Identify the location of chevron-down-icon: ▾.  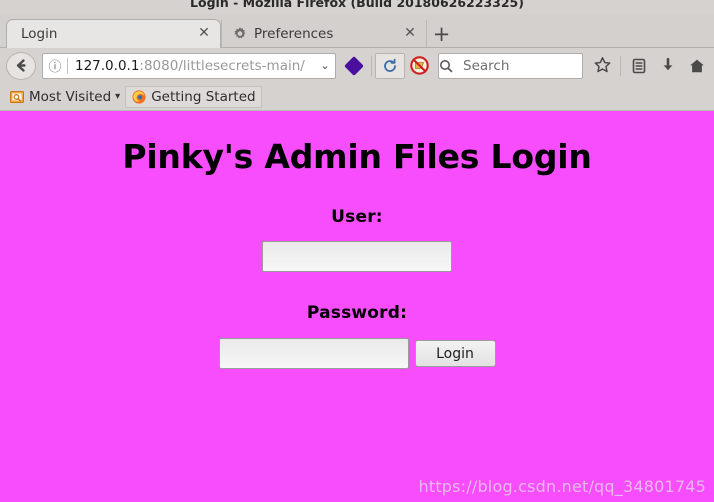
(117, 96).